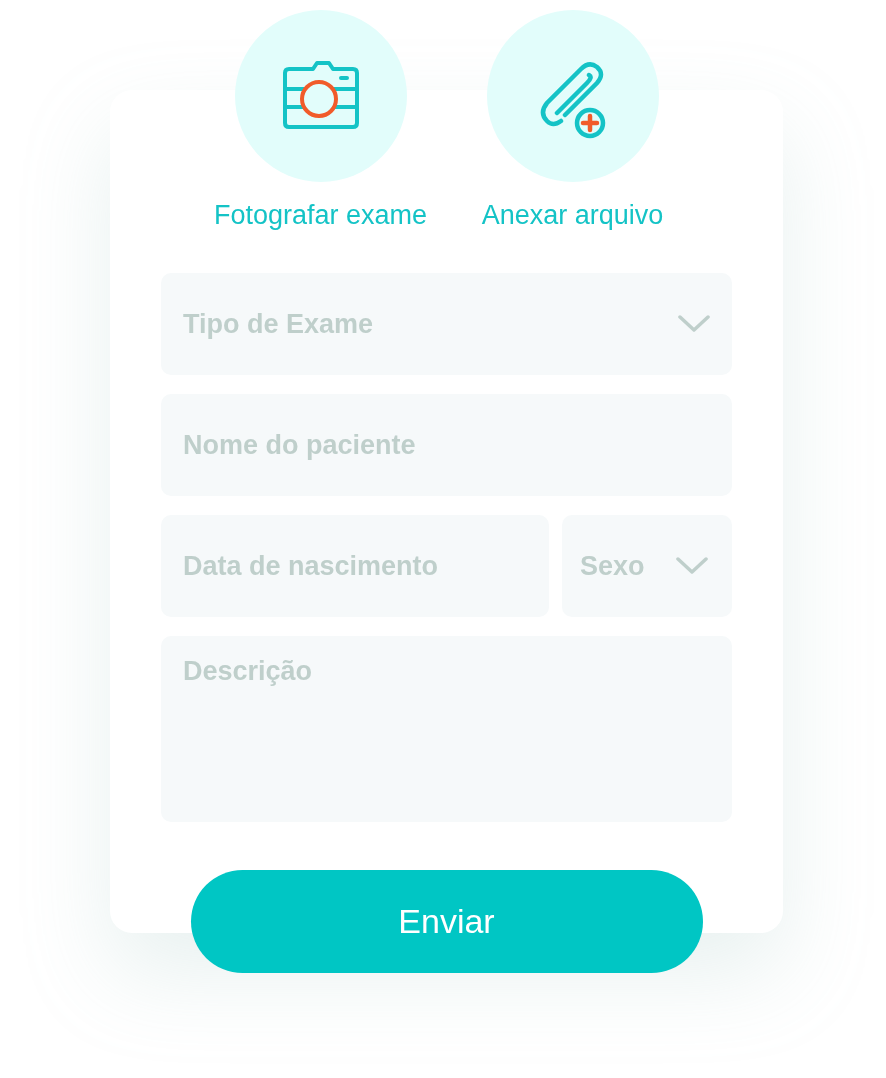 Image resolution: width=886 pixels, height=1078 pixels. I want to click on action-label: Fotografar exame, so click(320, 215).